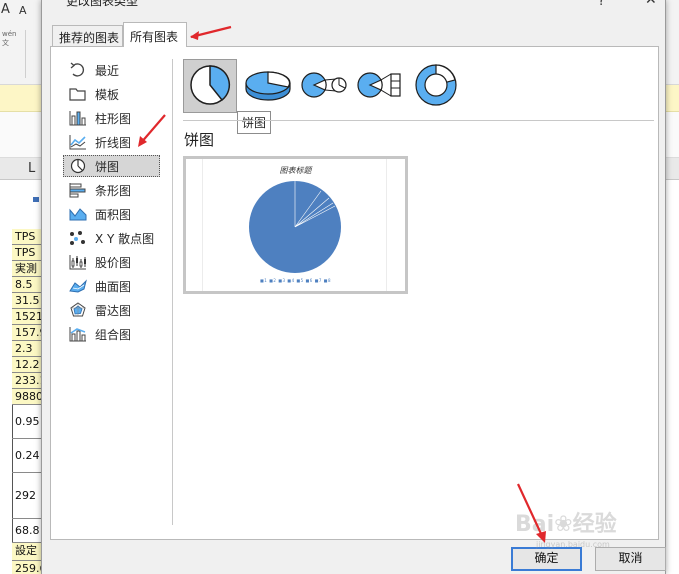 The image size is (679, 574). What do you see at coordinates (87, 35) in the screenshot?
I see `tab-recommended-charts: 推荐的图表` at bounding box center [87, 35].